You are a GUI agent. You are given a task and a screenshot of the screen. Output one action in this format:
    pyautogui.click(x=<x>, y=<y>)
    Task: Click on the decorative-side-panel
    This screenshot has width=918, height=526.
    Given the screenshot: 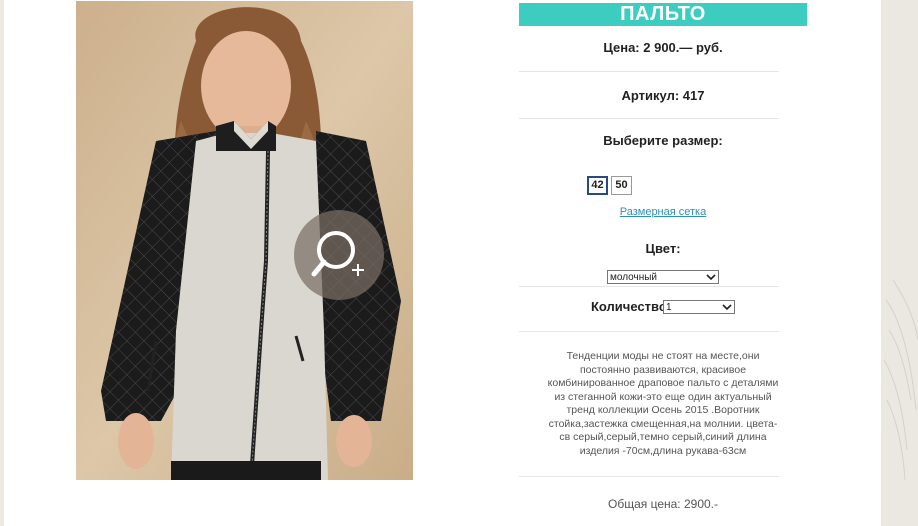 What is the action you would take?
    pyautogui.click(x=899, y=263)
    